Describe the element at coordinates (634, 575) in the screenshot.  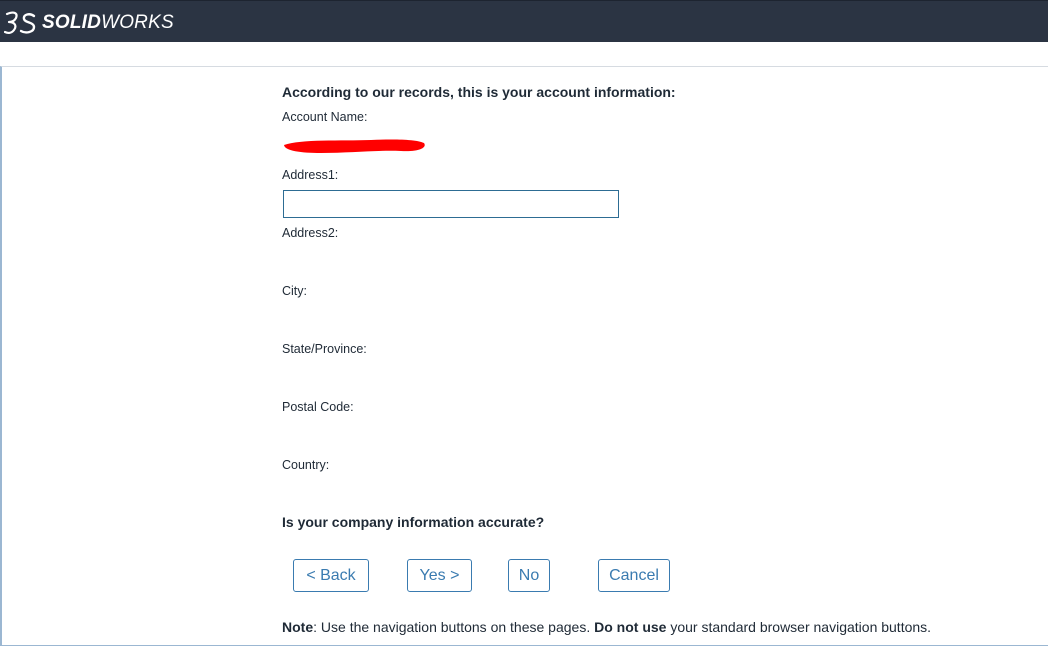
I see `cancel-button: Cancel` at that location.